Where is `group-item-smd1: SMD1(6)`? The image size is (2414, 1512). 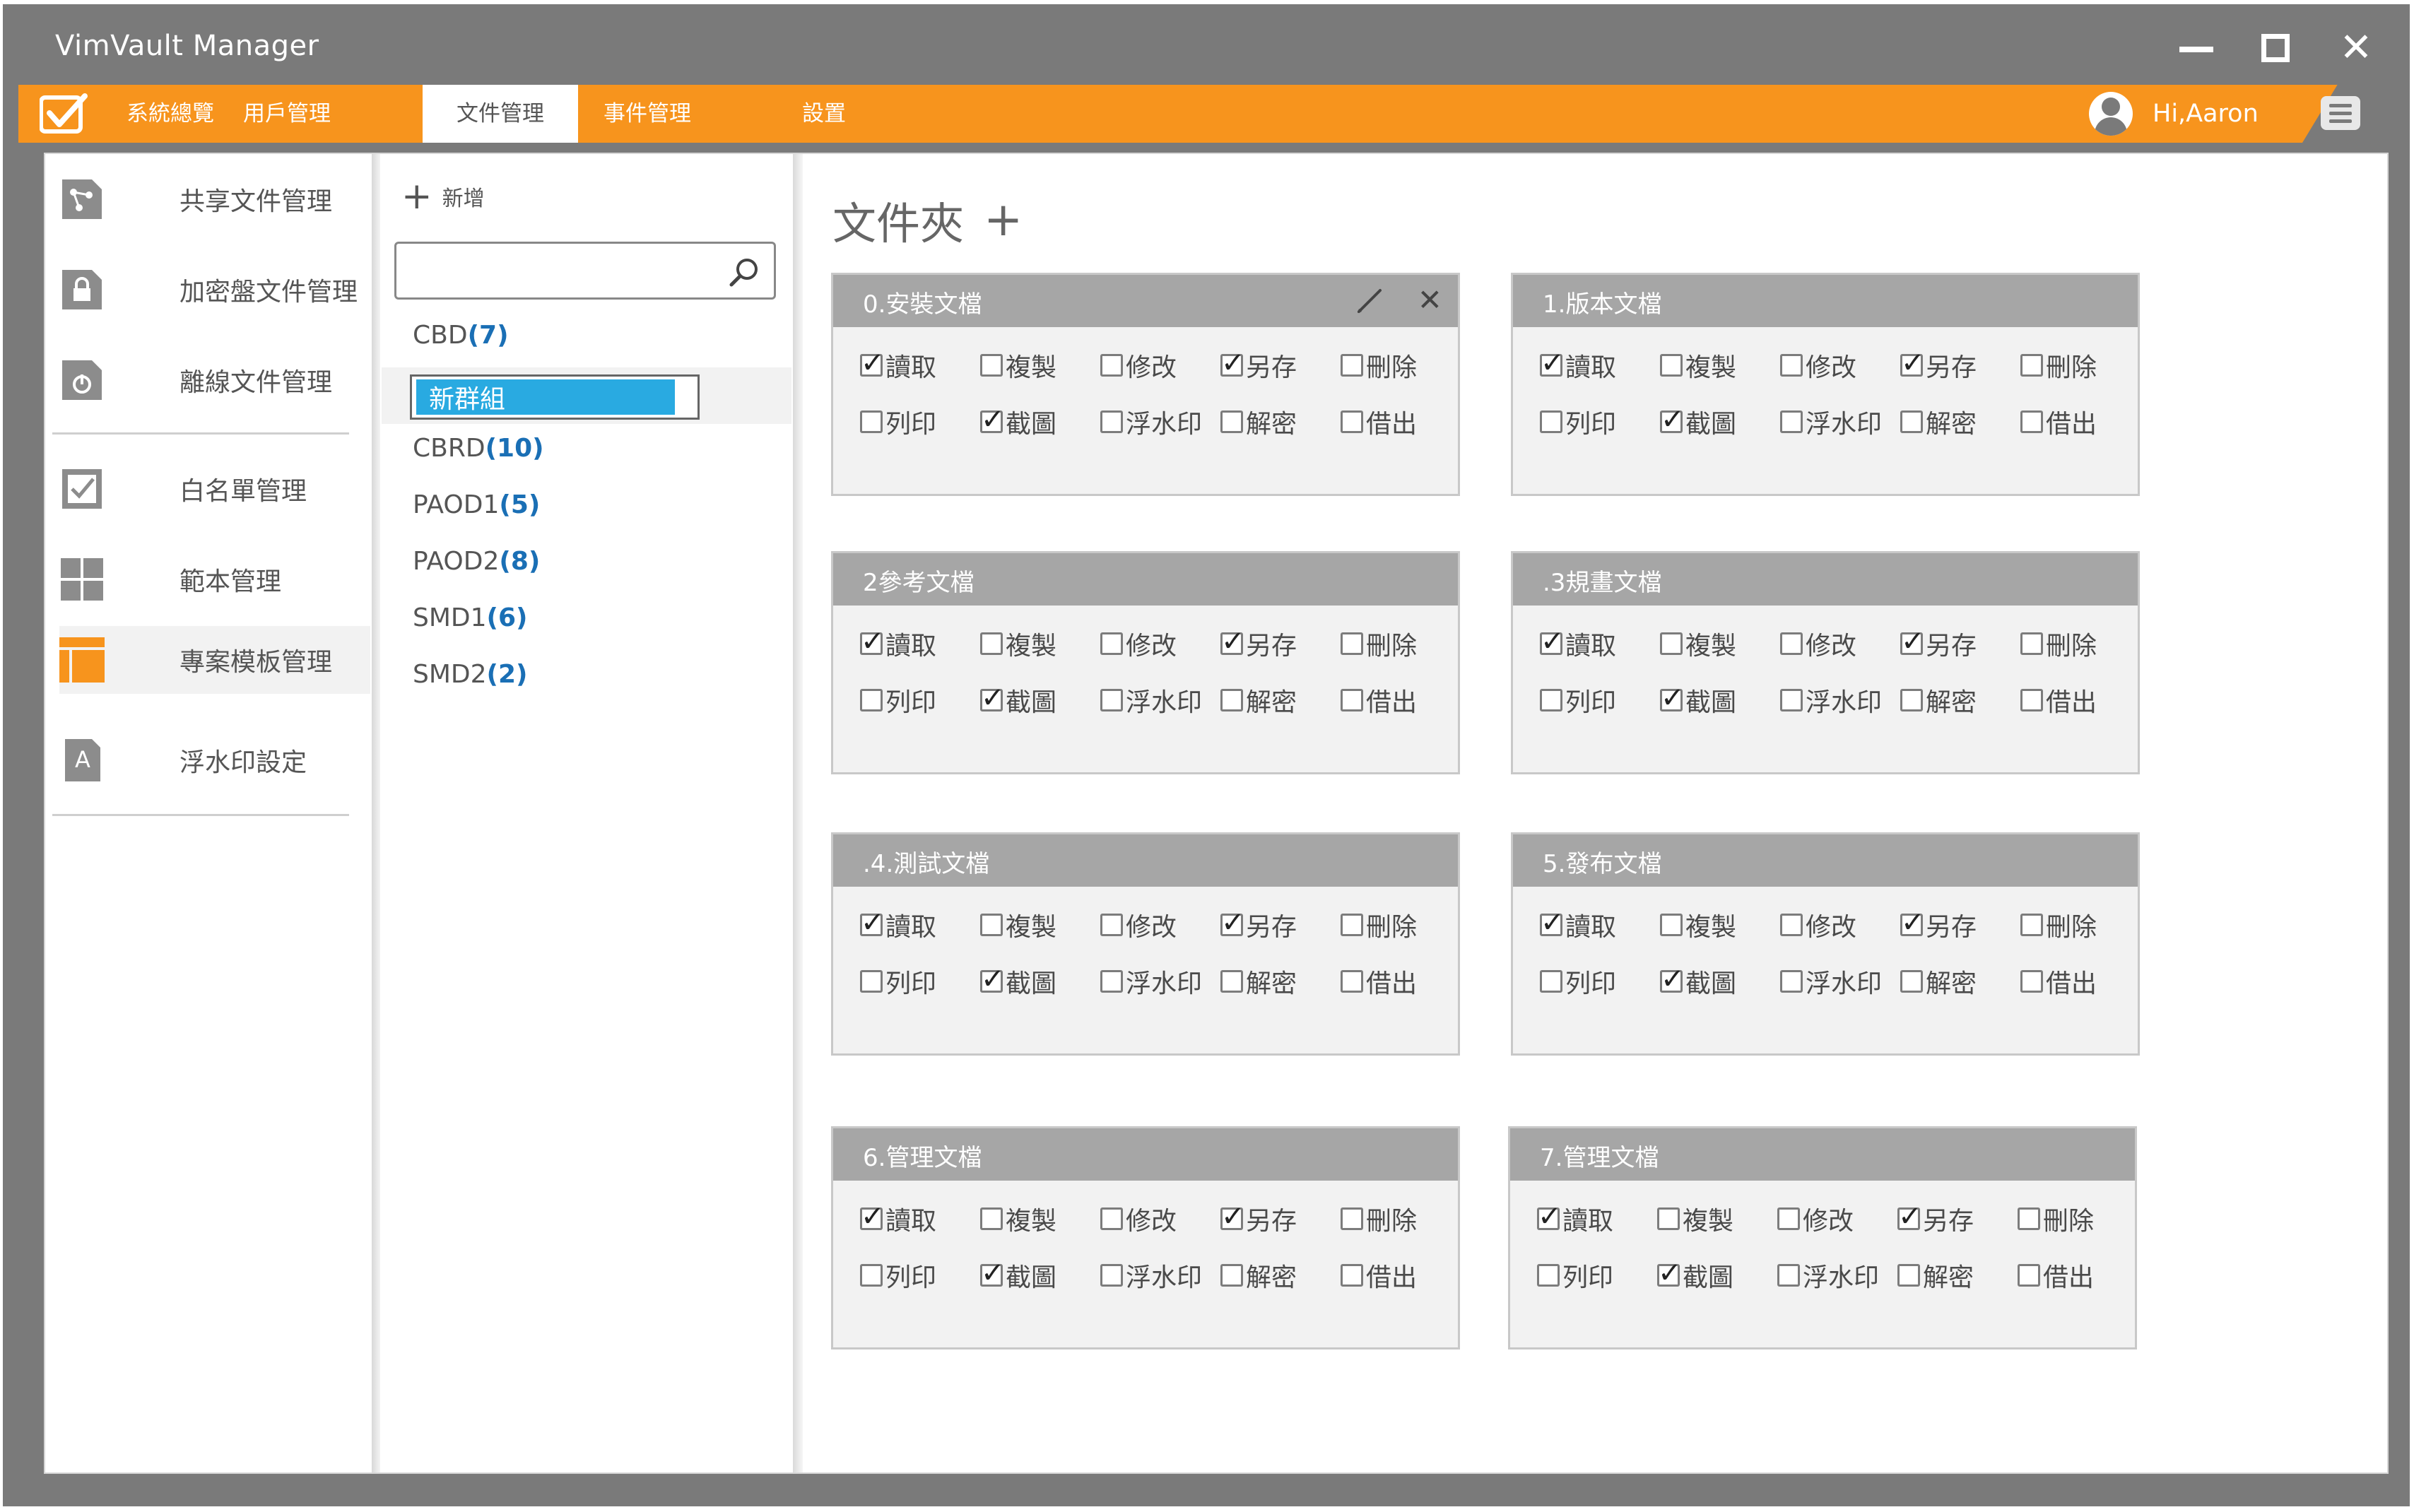 group-item-smd1: SMD1(6) is located at coordinates (470, 617).